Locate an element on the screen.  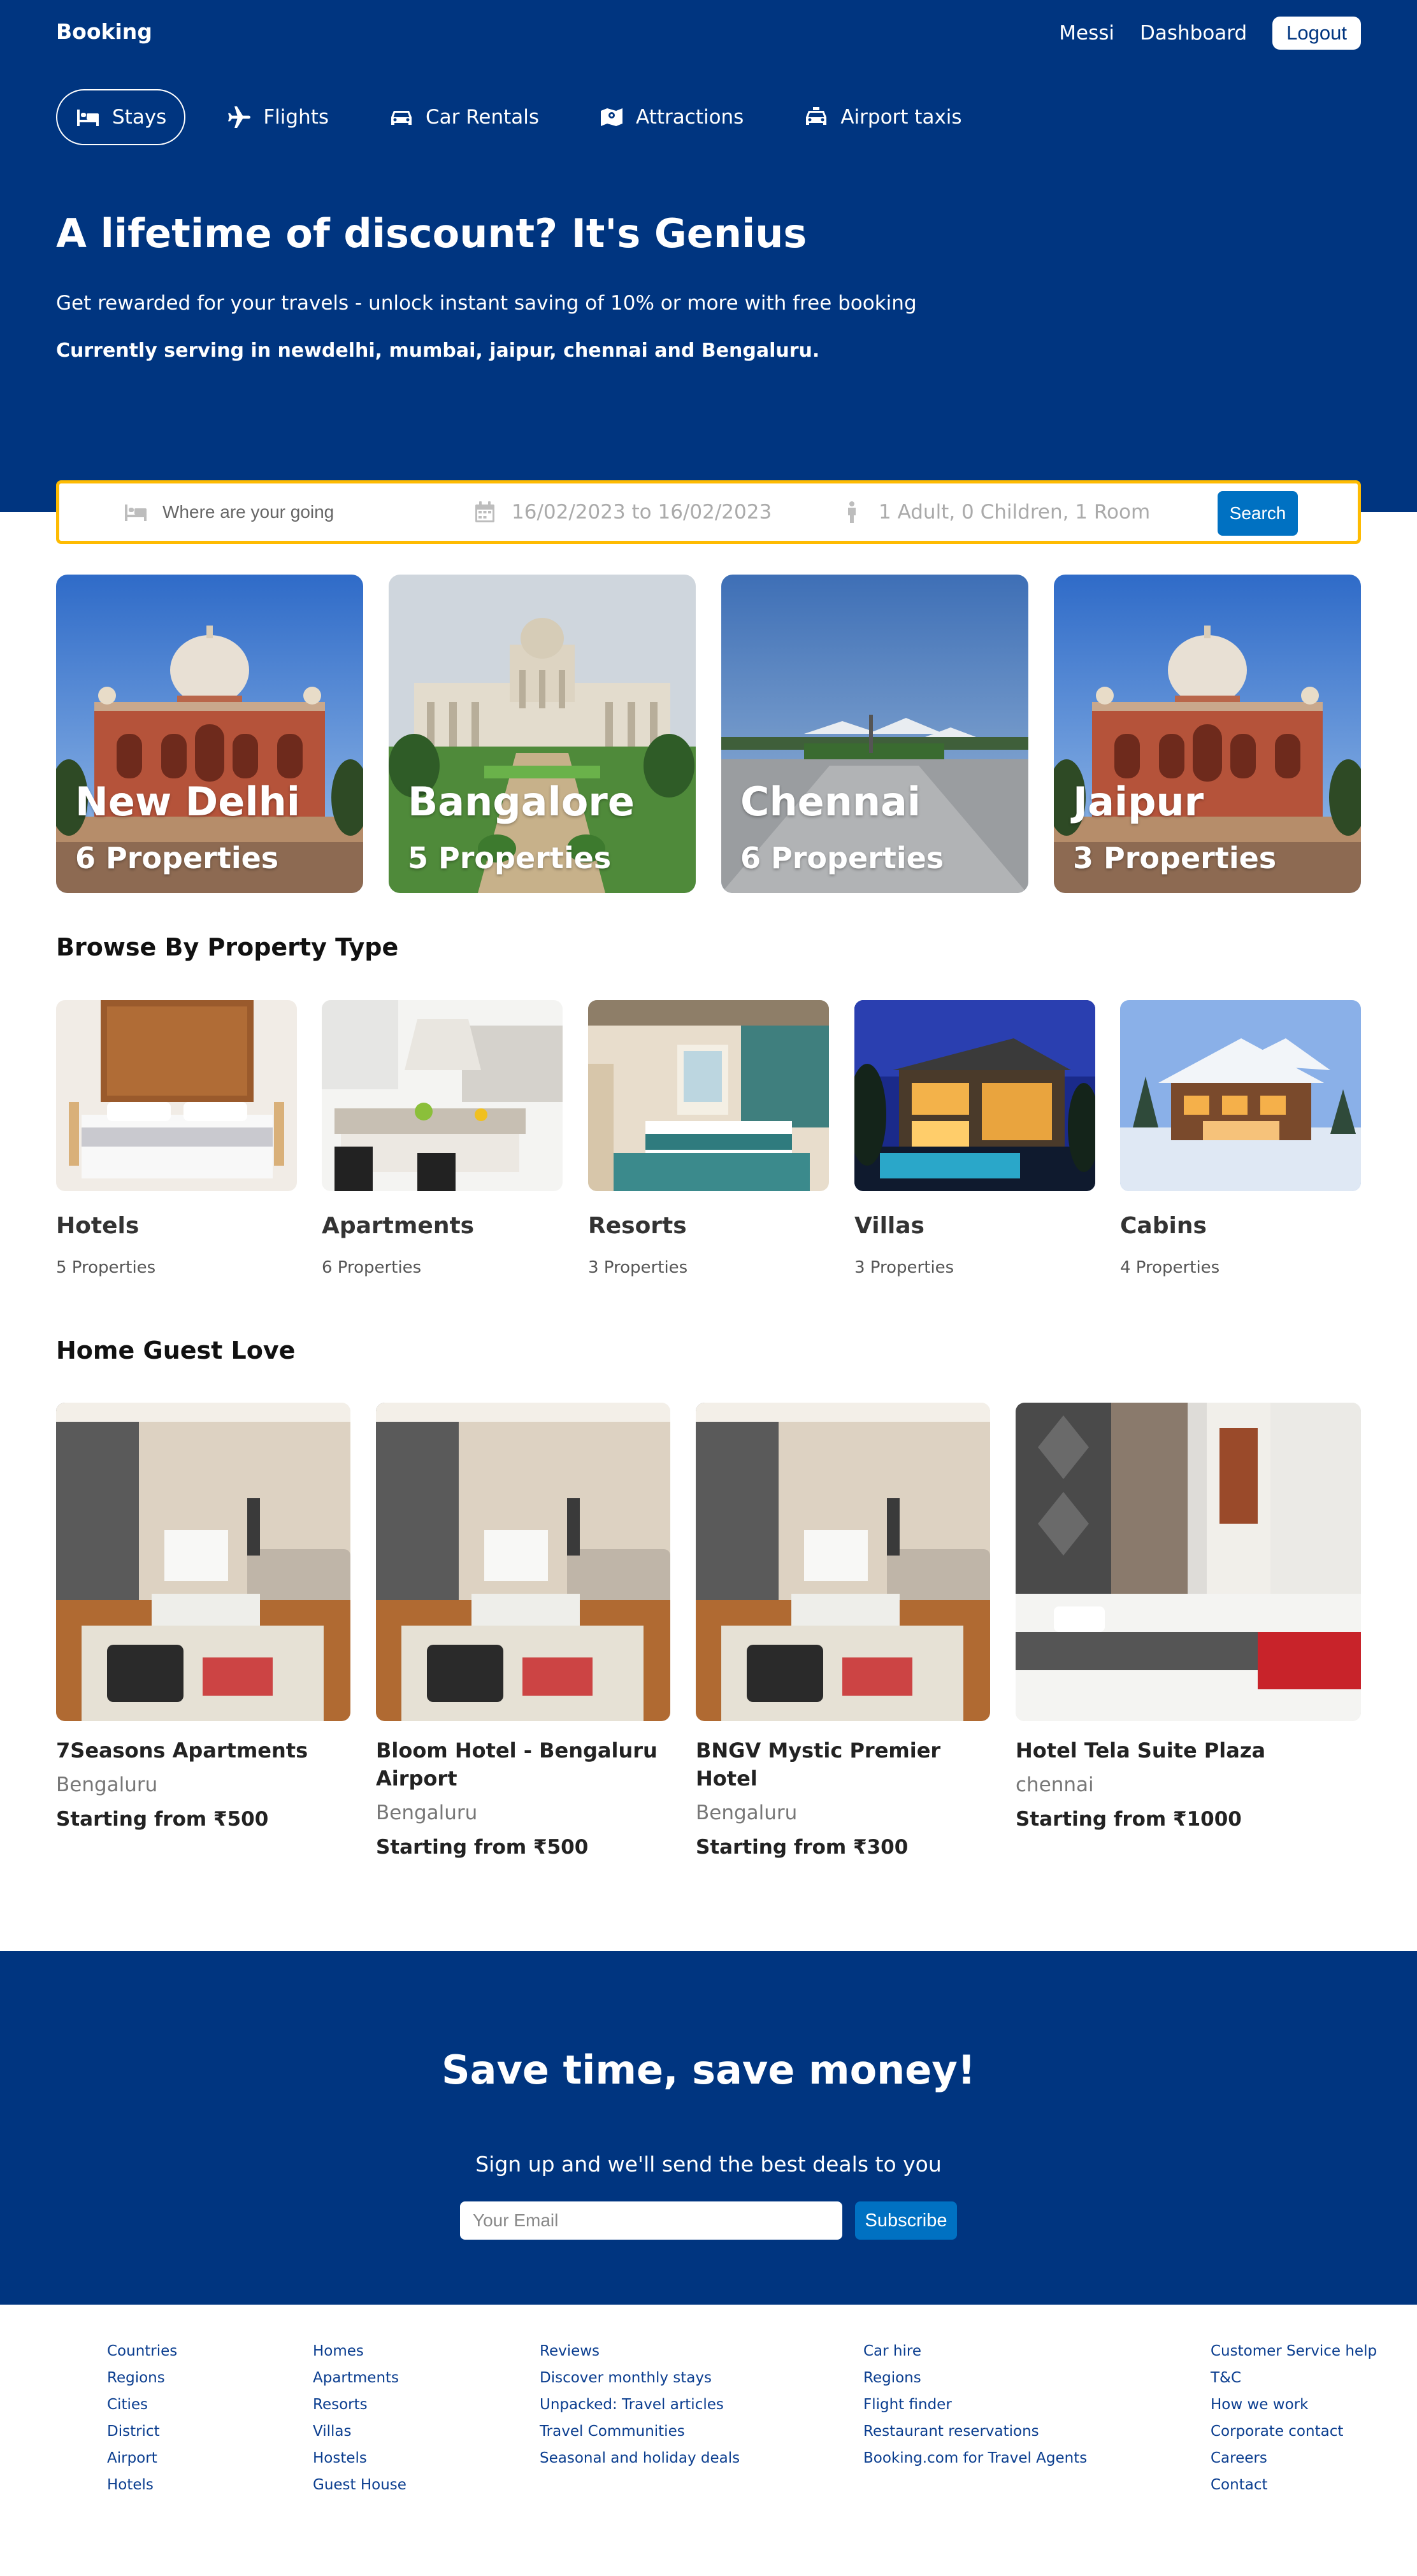
top-nav: Messi Dashboard Logout is located at coordinates (1210, 33).